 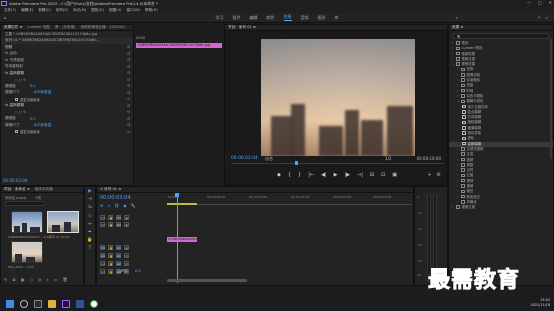 I want to click on automate-icon: ◎, so click(x=40, y=279).